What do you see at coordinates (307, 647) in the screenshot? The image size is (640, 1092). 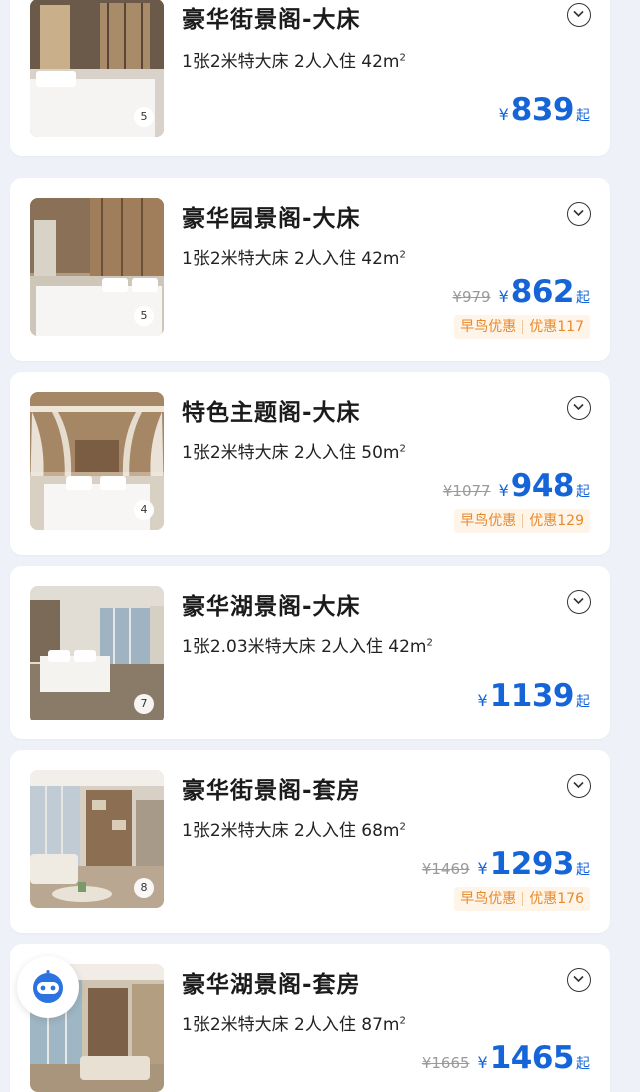 I see `room-spec: 1张2.03米特大床 2人入住 42m2` at bounding box center [307, 647].